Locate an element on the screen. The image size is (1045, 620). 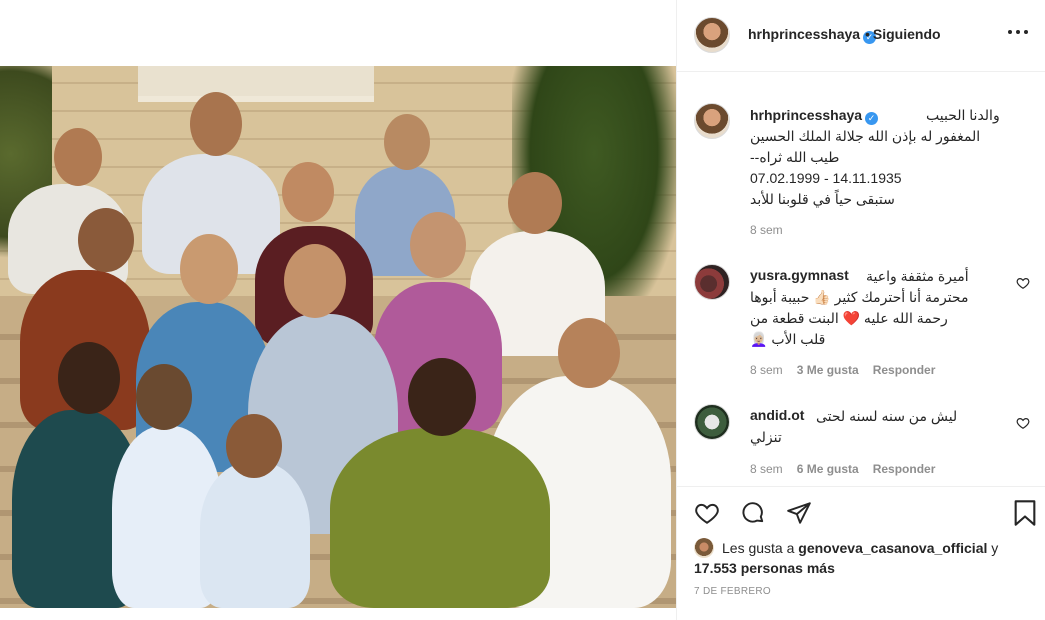
commenter-username: yusra.gymnast is located at coordinates (799, 275).